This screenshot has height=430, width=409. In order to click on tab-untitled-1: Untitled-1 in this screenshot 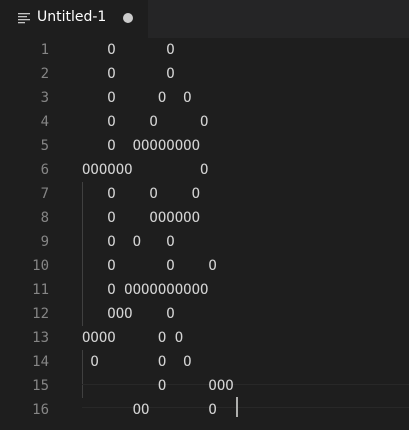, I will do `click(74, 19)`.